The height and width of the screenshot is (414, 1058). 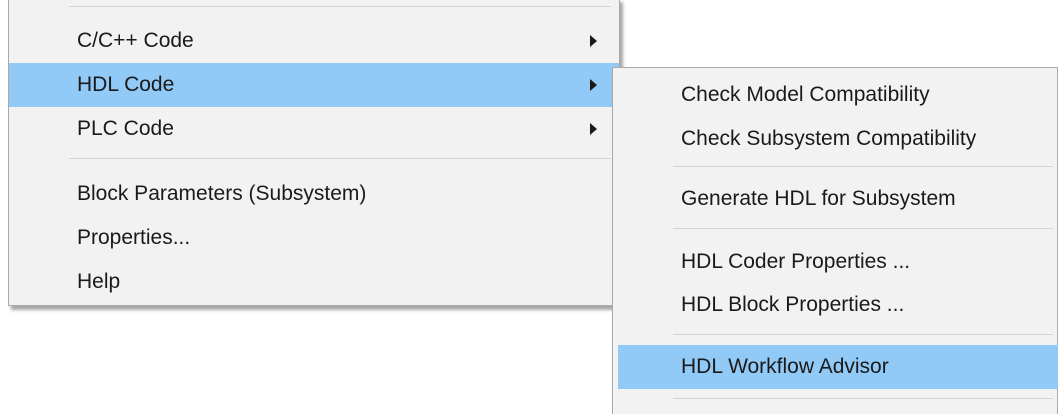 What do you see at coordinates (314, 85) in the screenshot?
I see `menu-item-hdl-code: HDL Code` at bounding box center [314, 85].